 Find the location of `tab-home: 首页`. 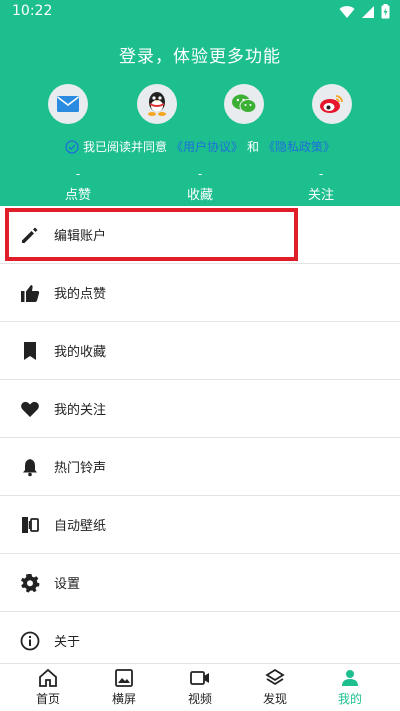

tab-home: 首页 is located at coordinates (48, 687).